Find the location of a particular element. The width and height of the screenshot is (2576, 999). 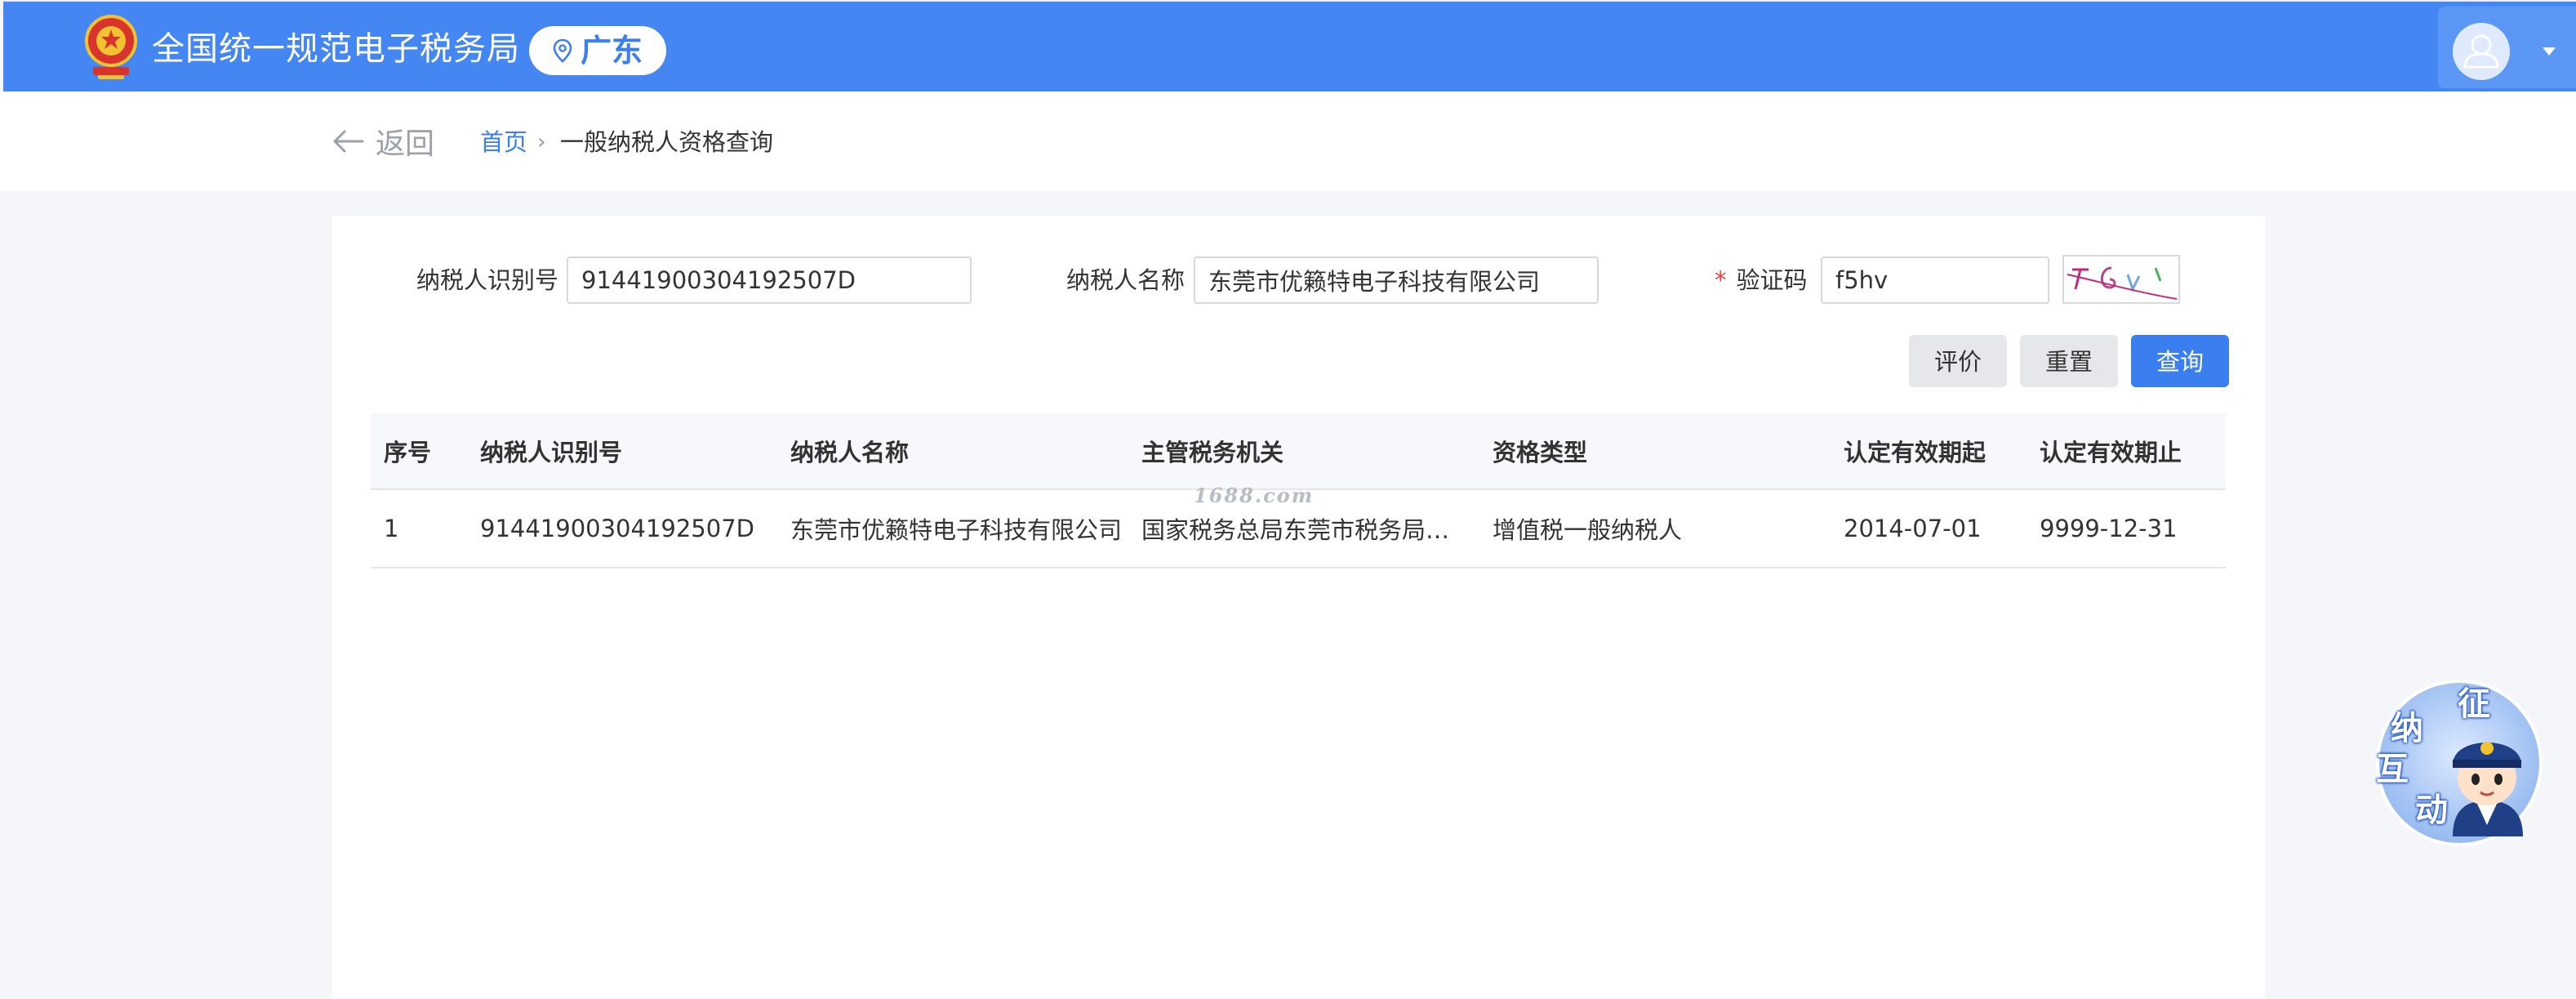

region-label: 广东 is located at coordinates (611, 51).